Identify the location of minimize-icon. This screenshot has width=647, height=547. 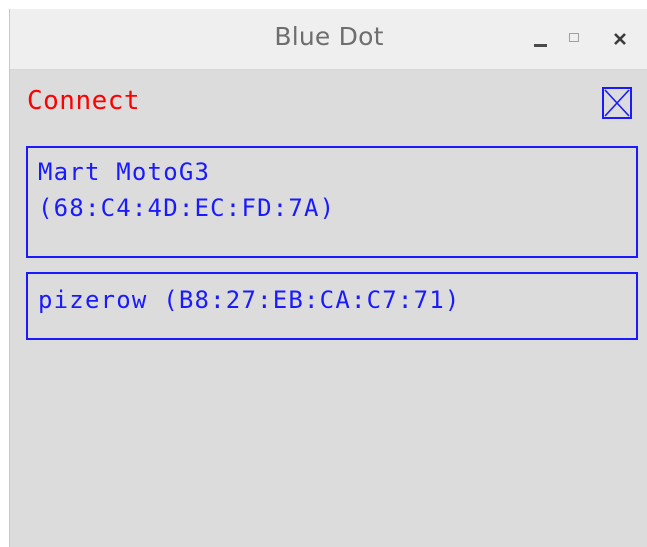
(540, 45).